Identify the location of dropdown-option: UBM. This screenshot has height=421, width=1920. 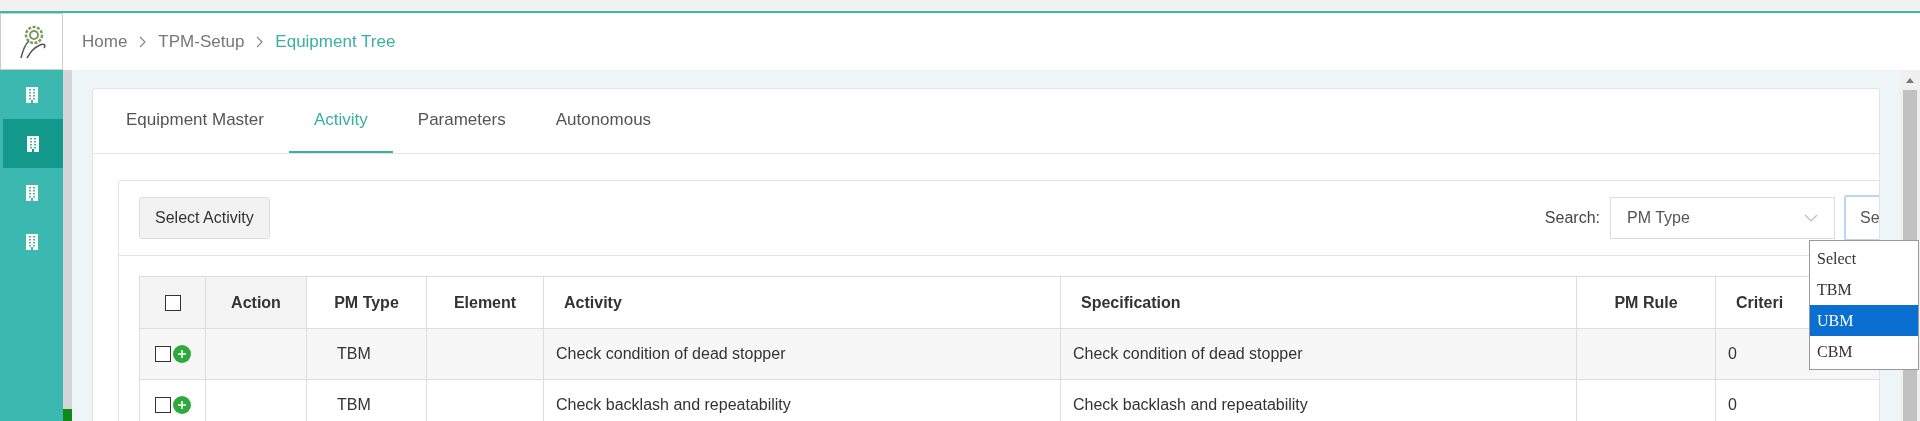
(1864, 320).